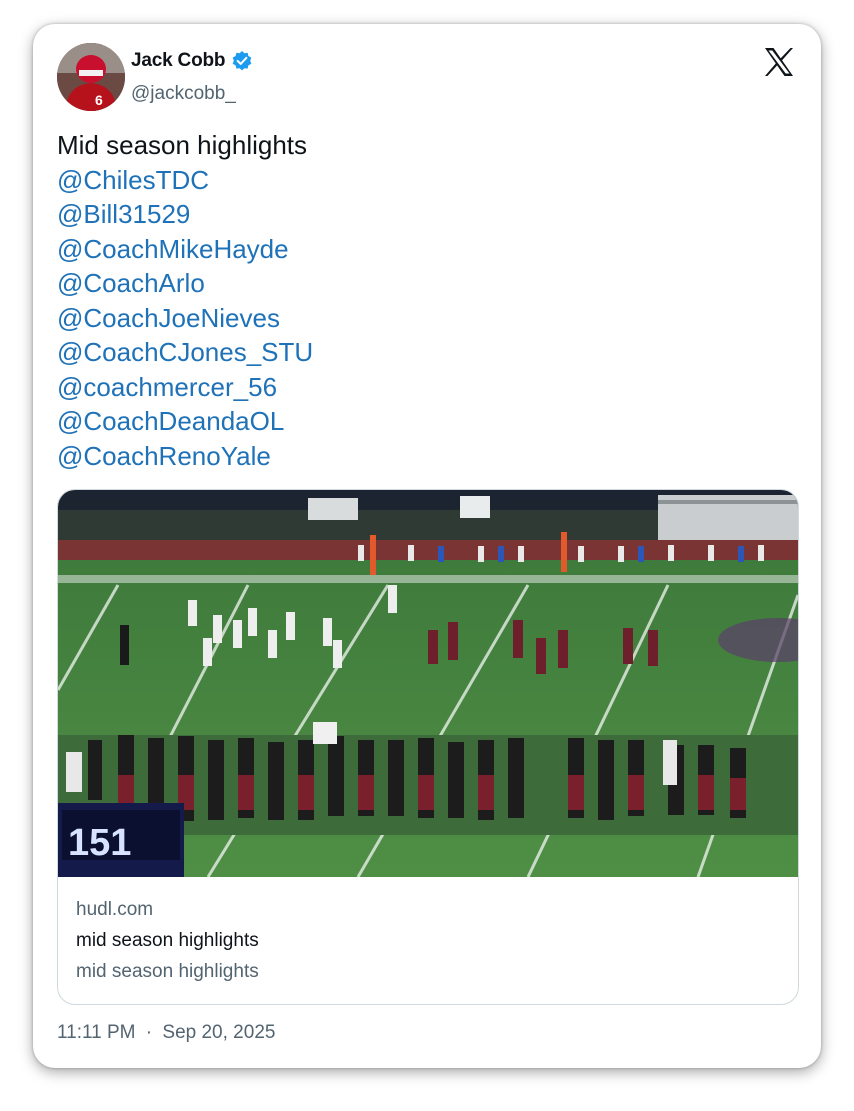  What do you see at coordinates (99, 100) in the screenshot?
I see `svg-text: 6` at bounding box center [99, 100].